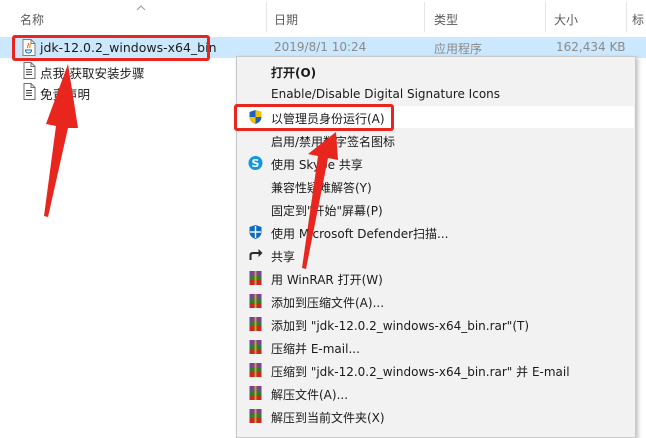 The width and height of the screenshot is (646, 438). What do you see at coordinates (294, 73) in the screenshot?
I see `menu-item-label: 打开(O)` at bounding box center [294, 73].